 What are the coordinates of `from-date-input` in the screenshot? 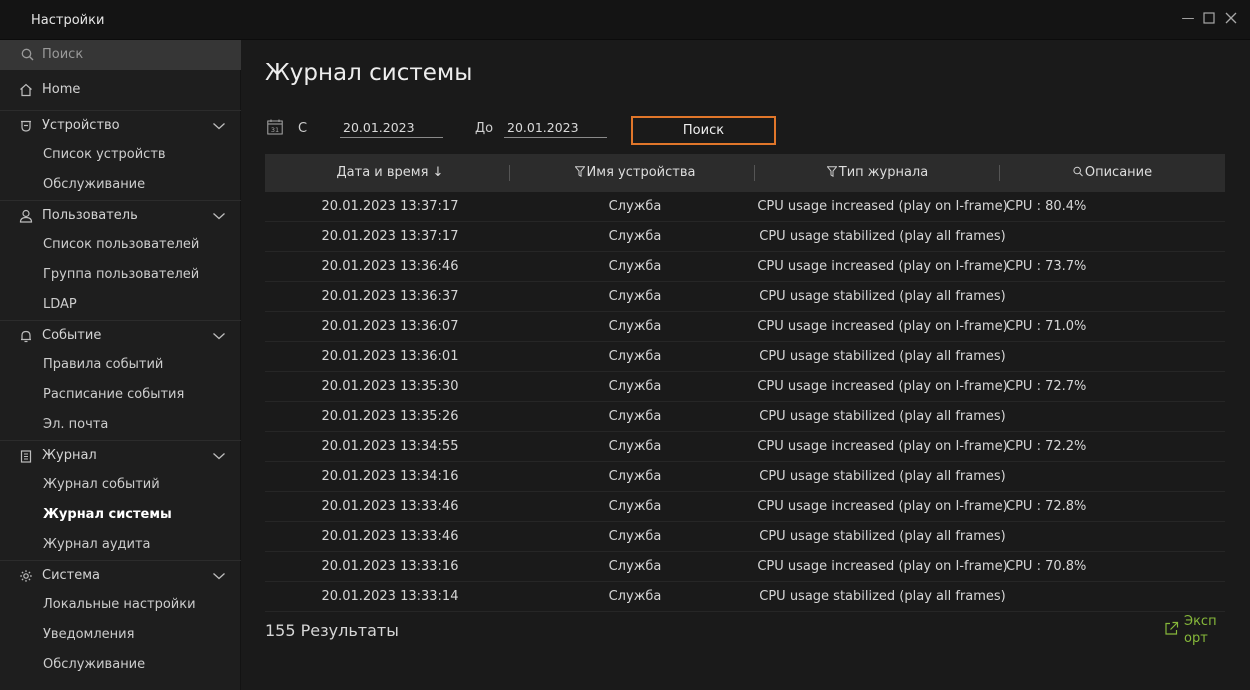 It's located at (391, 127).